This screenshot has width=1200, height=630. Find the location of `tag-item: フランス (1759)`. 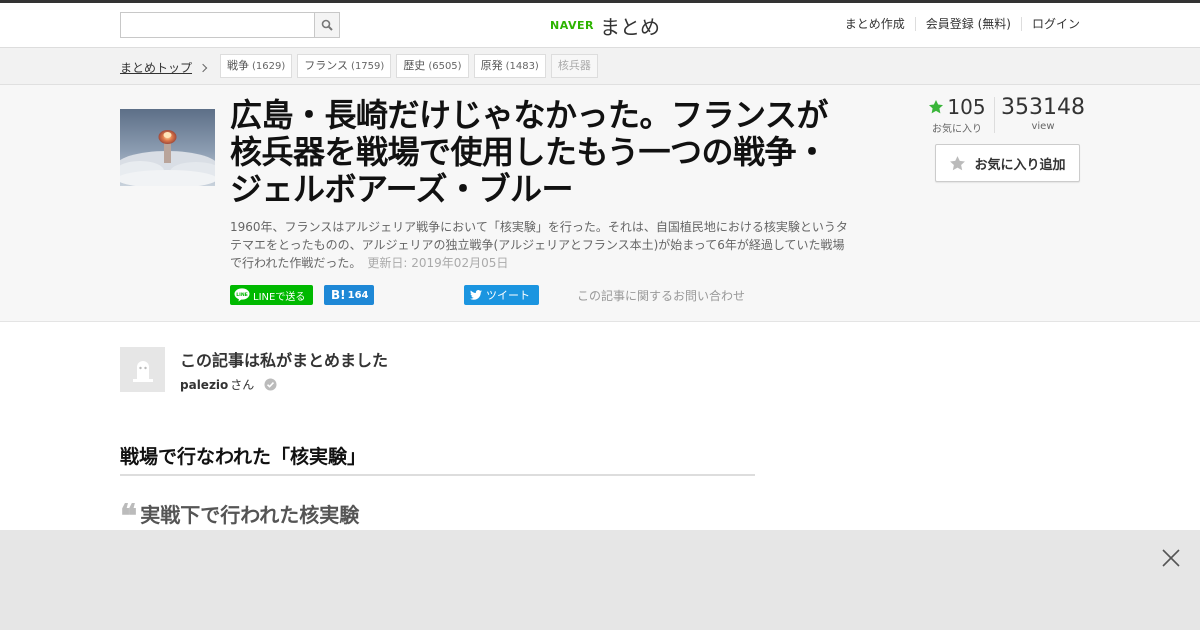

tag-item: フランス (1759) is located at coordinates (344, 66).